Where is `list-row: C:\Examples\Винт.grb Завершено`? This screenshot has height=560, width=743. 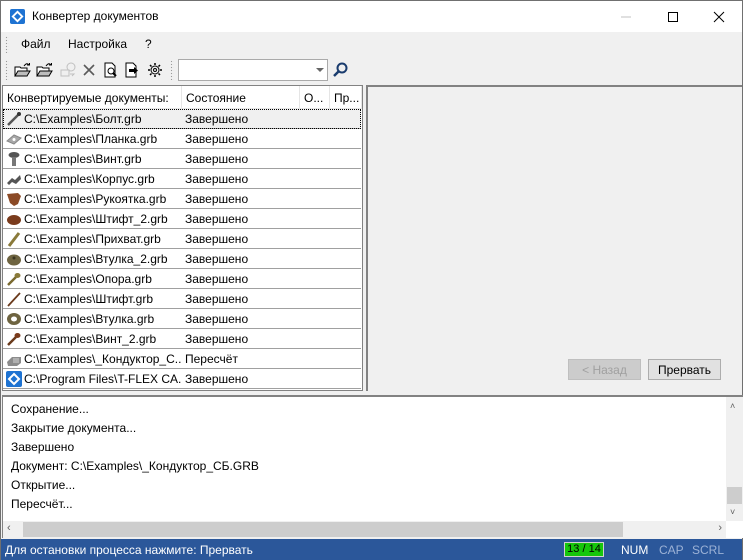
list-row: C:\Examples\Винт.grb Завершено is located at coordinates (182, 159).